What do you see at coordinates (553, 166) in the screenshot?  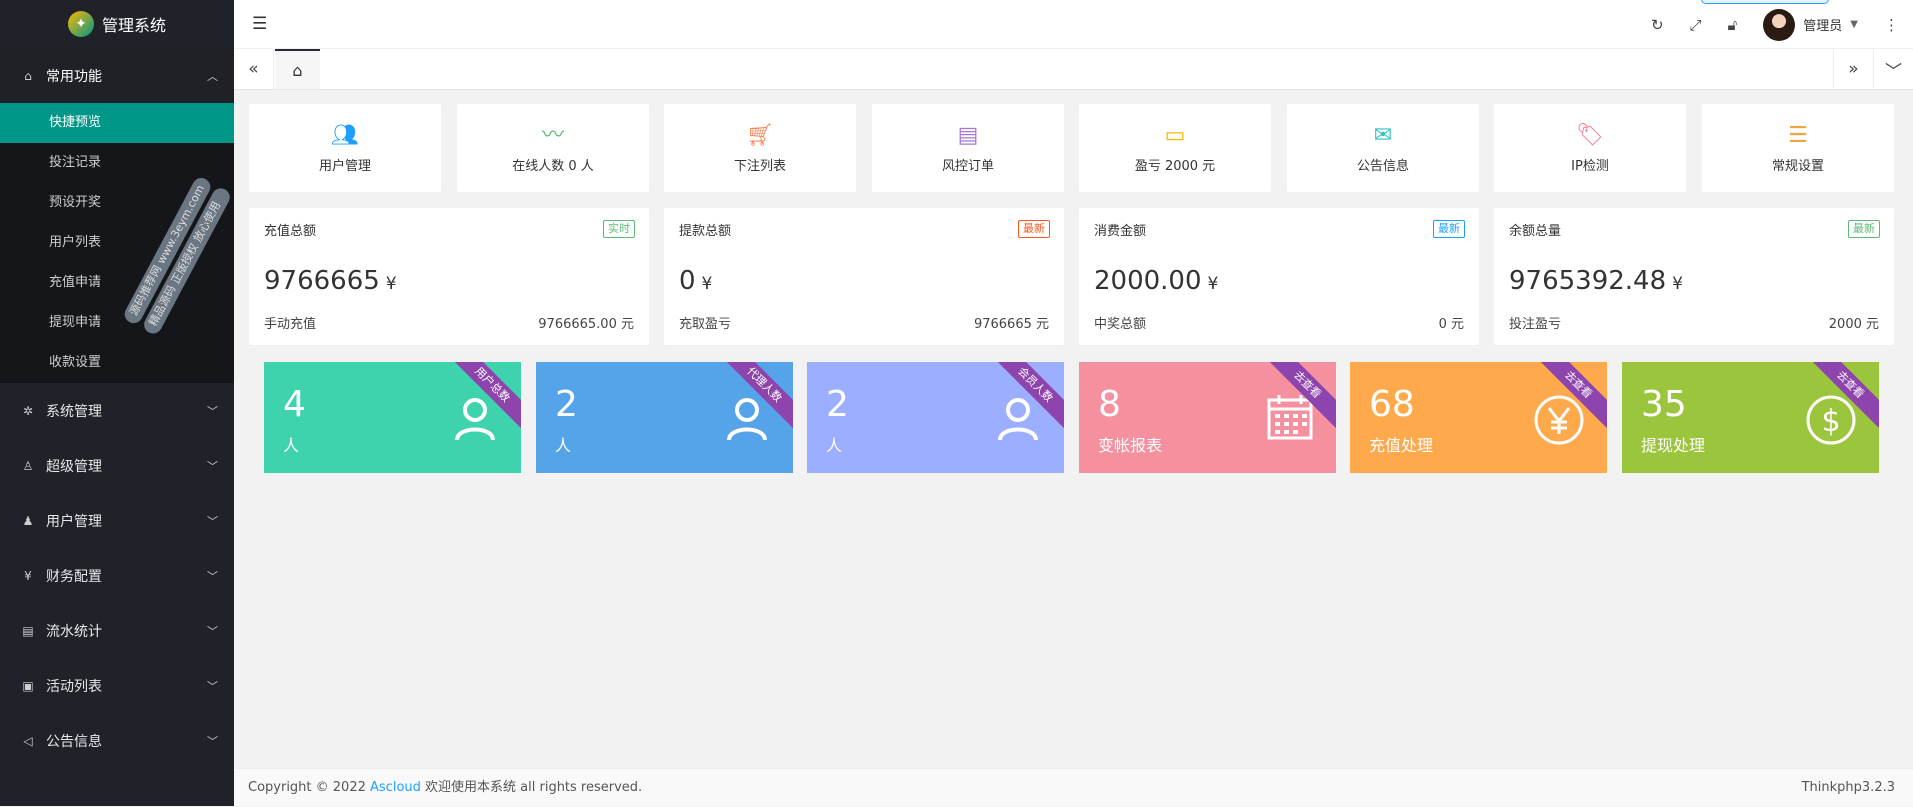 I see `shortcut-label: 在线人数 0 人` at bounding box center [553, 166].